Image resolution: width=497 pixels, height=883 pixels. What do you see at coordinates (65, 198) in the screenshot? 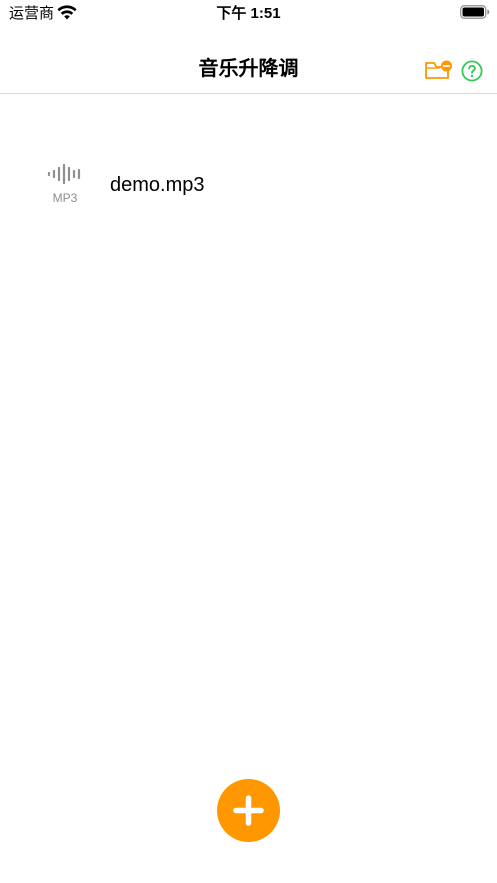
I see `file-format-label: MP3` at bounding box center [65, 198].